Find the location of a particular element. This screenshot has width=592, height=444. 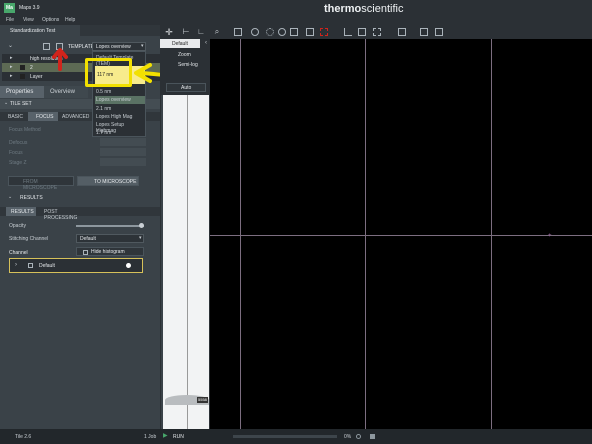

to-microscope-button: TO MICROSCOPE is located at coordinates (108, 181).